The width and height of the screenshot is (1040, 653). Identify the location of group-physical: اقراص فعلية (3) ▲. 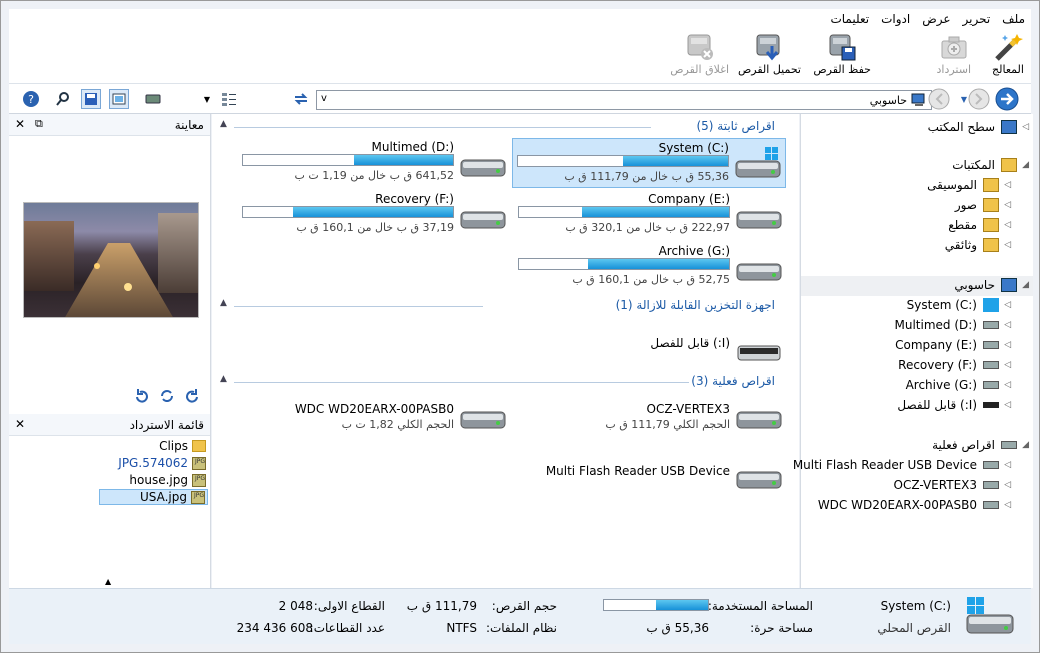
(505, 382).